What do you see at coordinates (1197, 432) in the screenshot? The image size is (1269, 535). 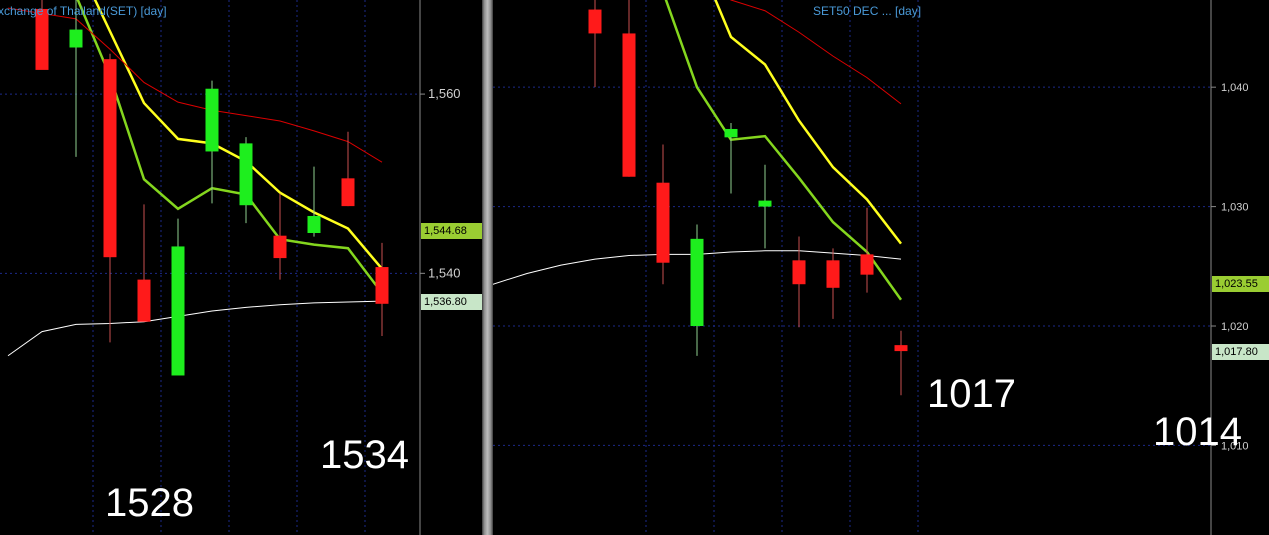 I see `price-annotation: 1014` at bounding box center [1197, 432].